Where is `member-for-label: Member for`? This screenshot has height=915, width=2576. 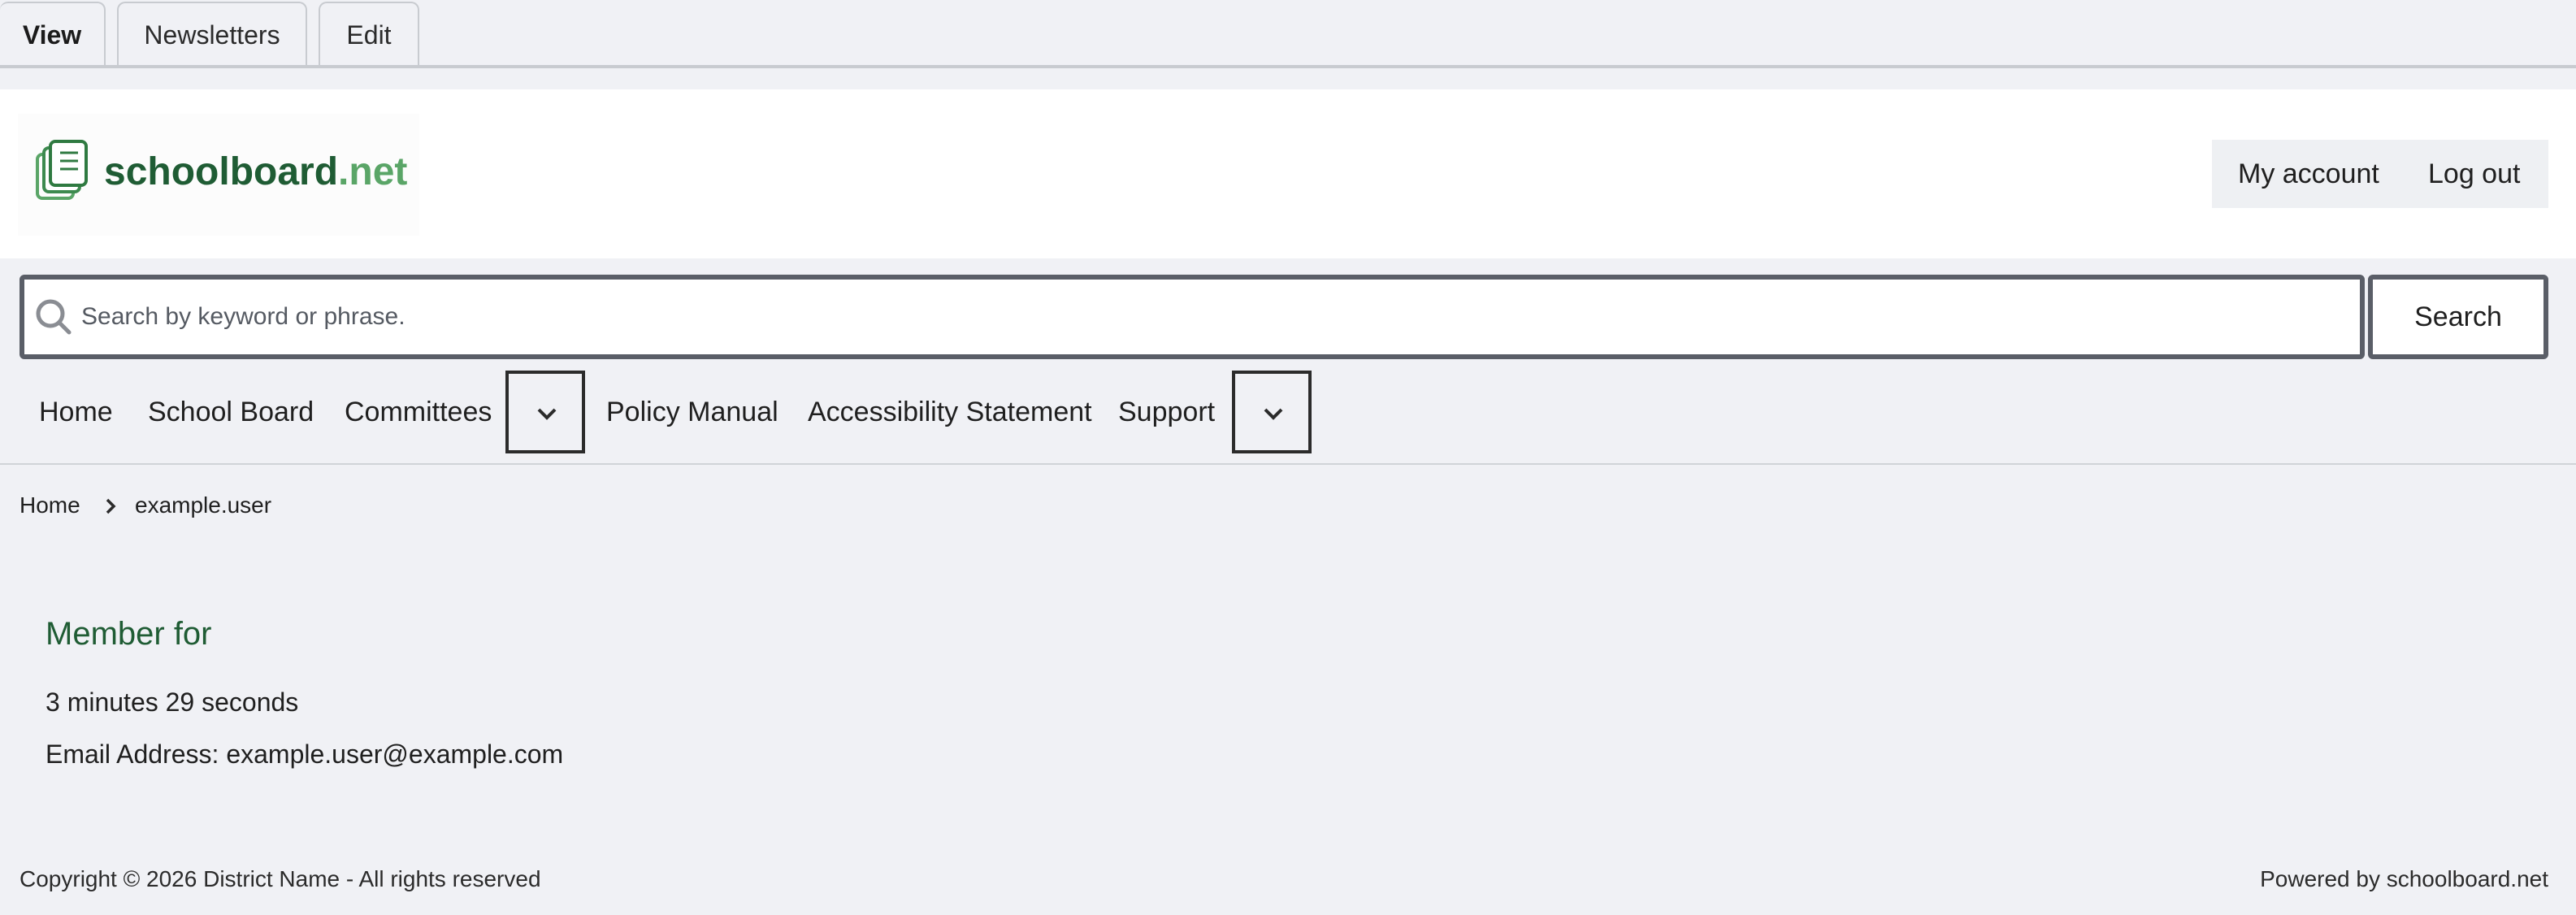
member-for-label: Member for is located at coordinates (129, 634).